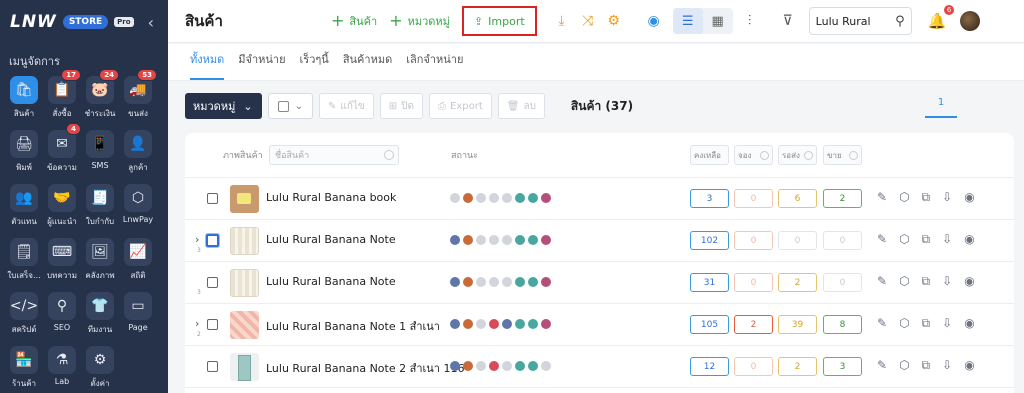  What do you see at coordinates (562, 21) in the screenshot?
I see `download-icon: ⤓` at bounding box center [562, 21].